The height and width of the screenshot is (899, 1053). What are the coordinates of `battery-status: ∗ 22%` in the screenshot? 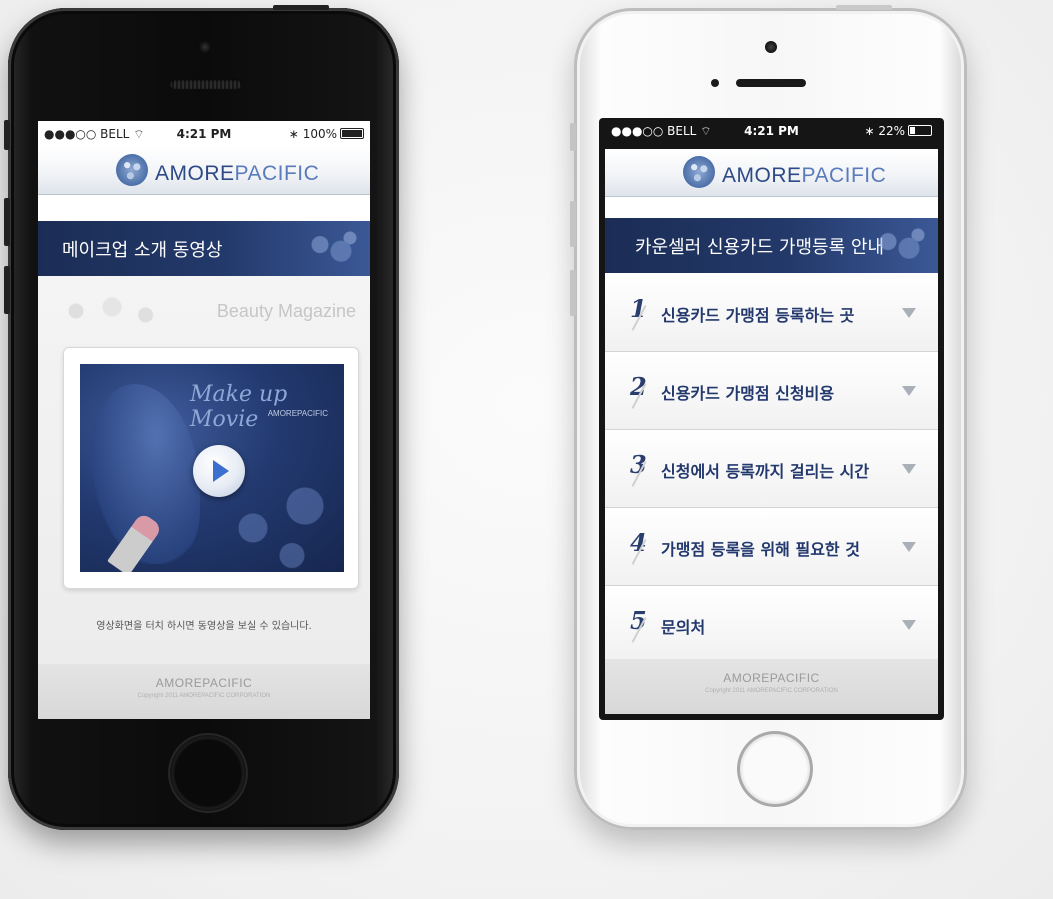 It's located at (898, 131).